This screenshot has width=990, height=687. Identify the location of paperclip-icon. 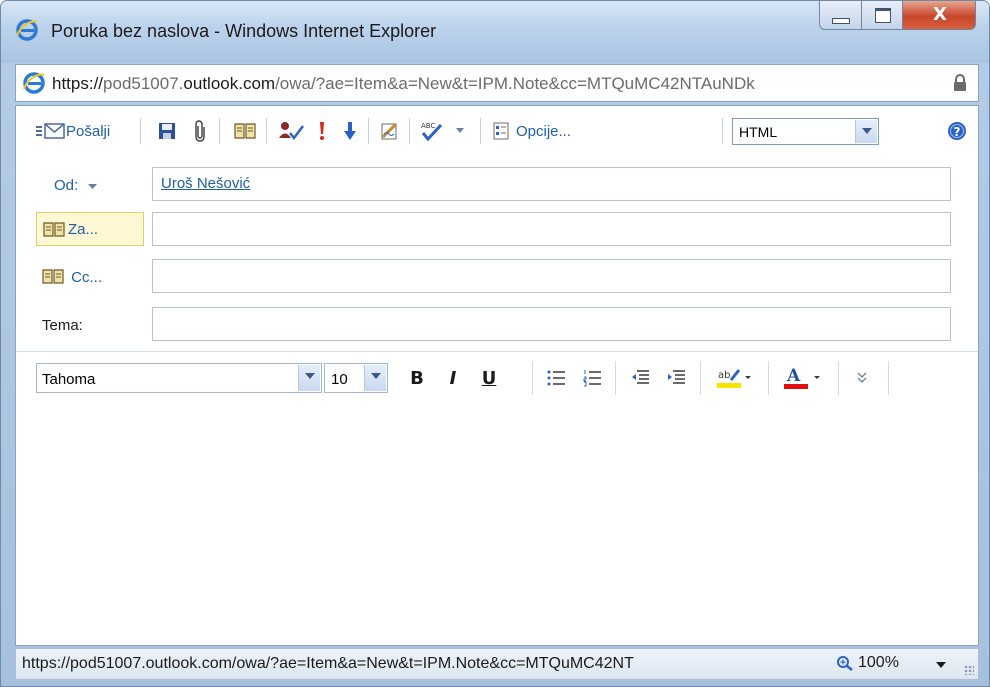
(200, 131).